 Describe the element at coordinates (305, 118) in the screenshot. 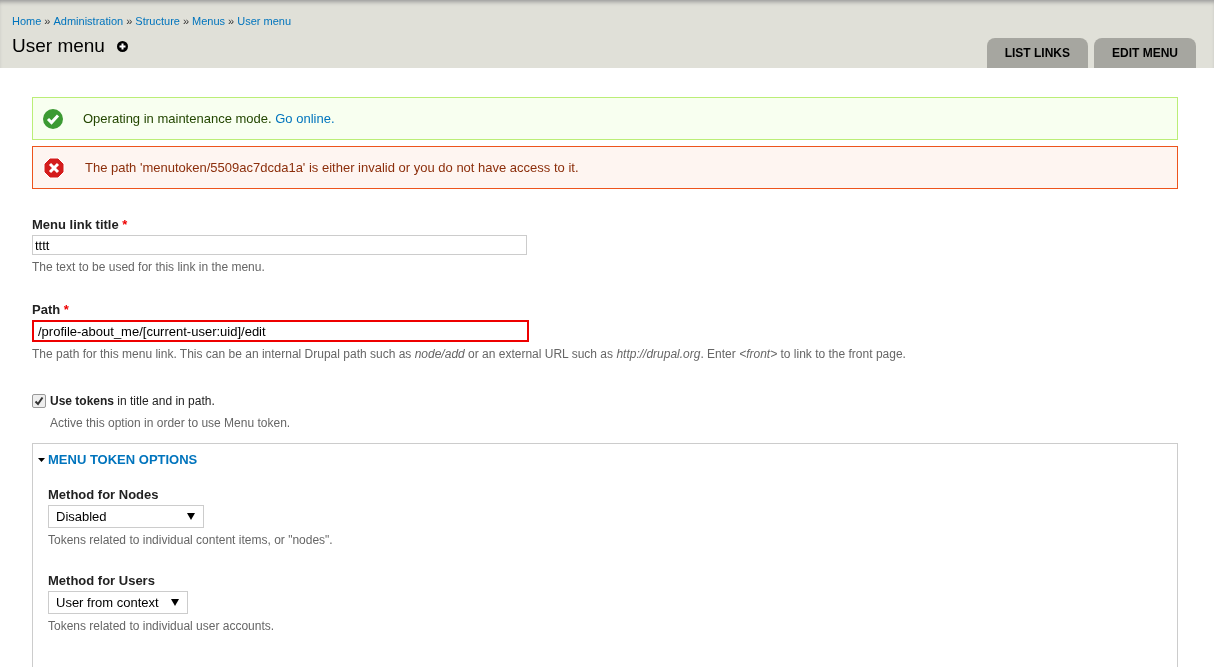

I see `go-online-link: Go online.` at that location.